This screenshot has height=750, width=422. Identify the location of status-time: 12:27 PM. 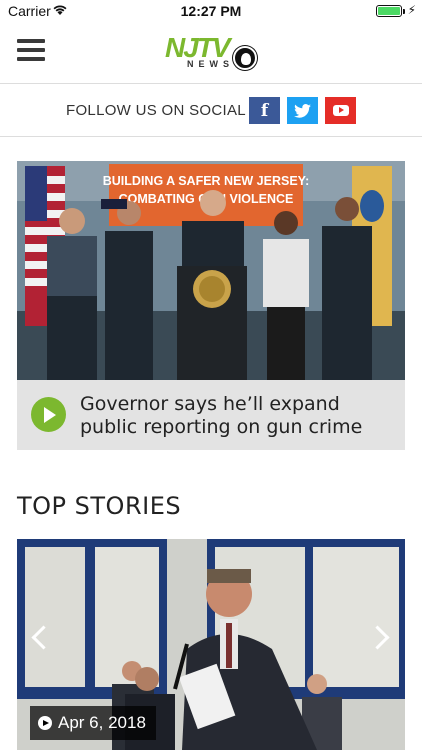
(211, 11).